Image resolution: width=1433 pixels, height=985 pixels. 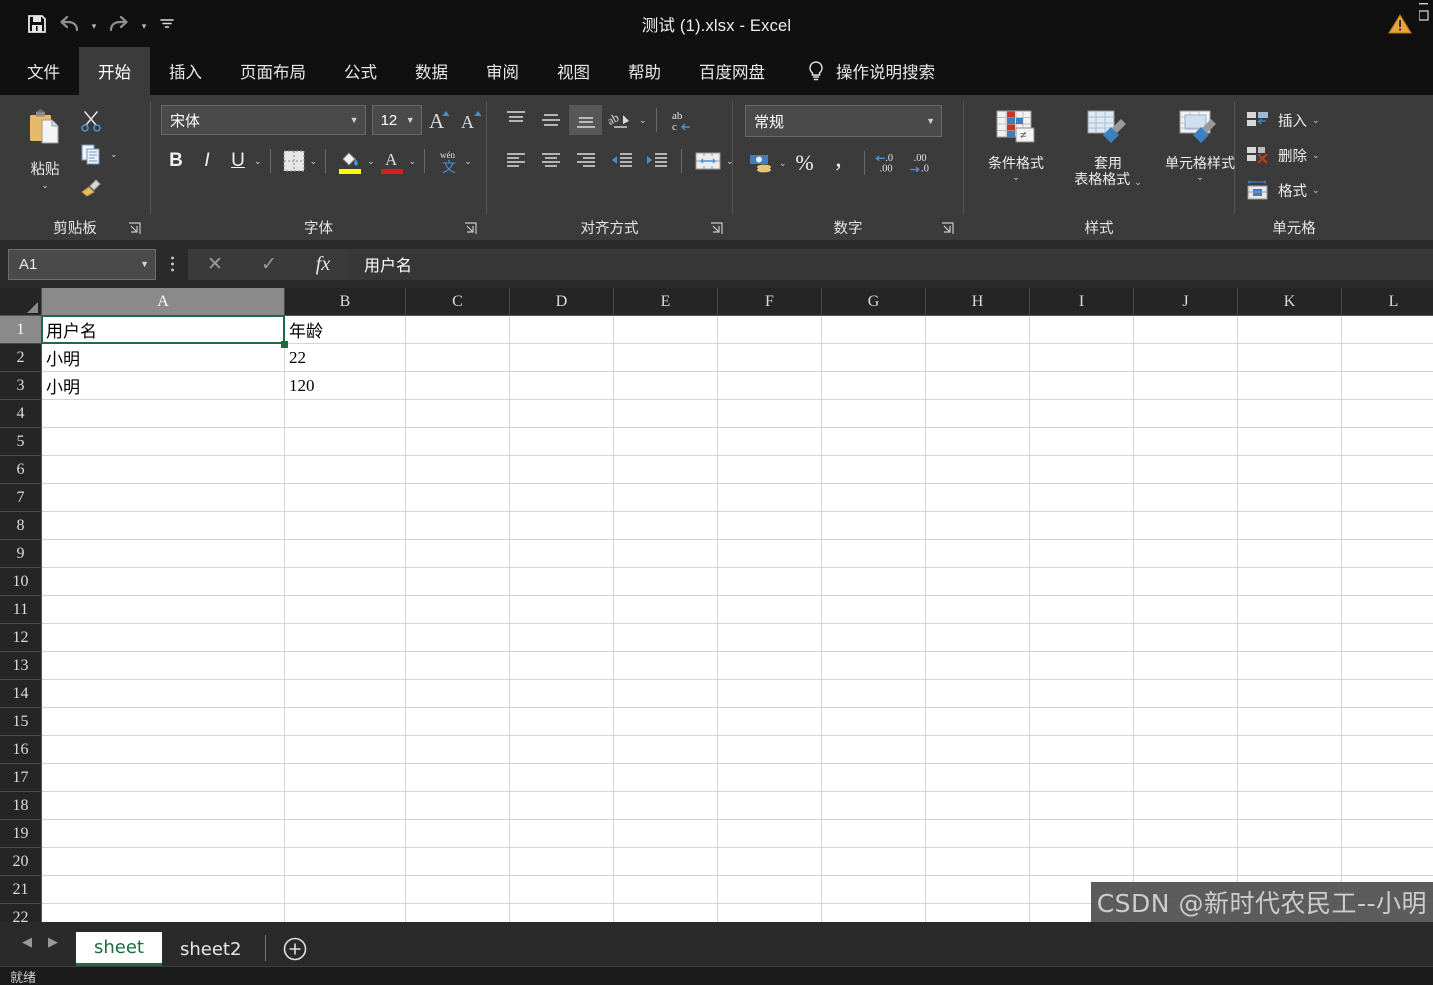 What do you see at coordinates (163, 694) in the screenshot?
I see `cell-A14` at bounding box center [163, 694].